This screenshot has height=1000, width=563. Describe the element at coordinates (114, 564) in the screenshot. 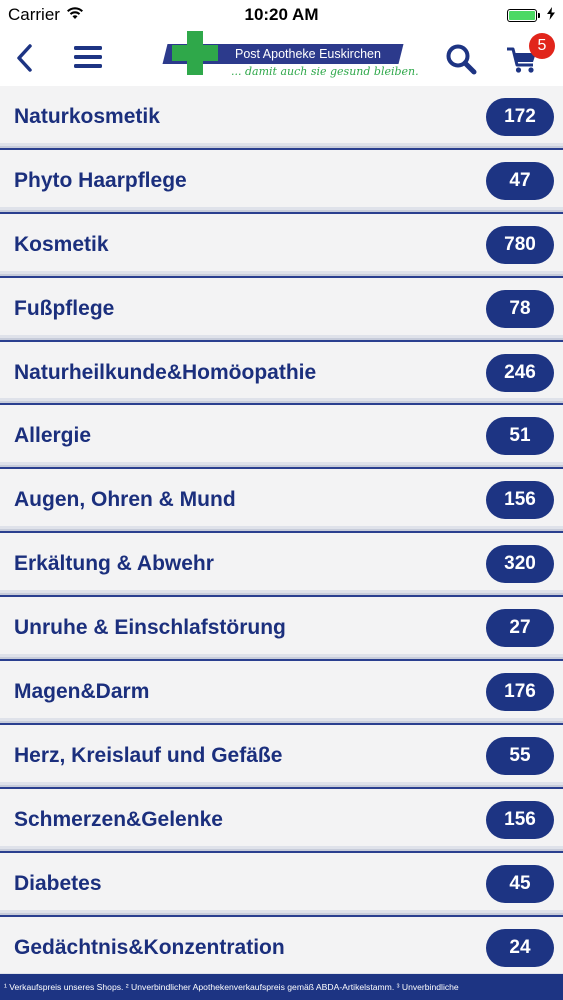

I see `category-label: Erkältung & Abwehr` at that location.